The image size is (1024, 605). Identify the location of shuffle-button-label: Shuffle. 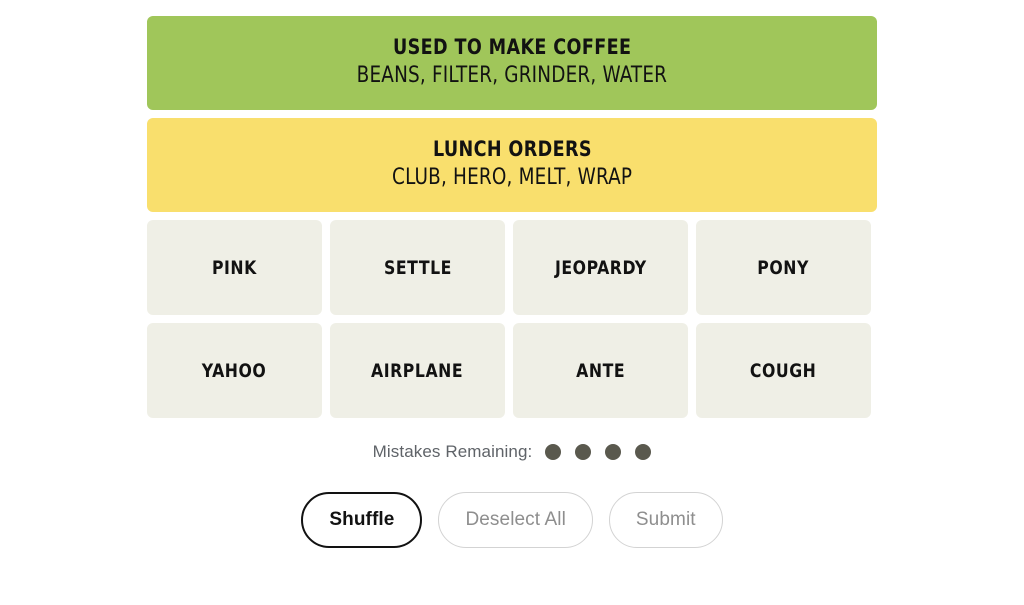
(362, 519).